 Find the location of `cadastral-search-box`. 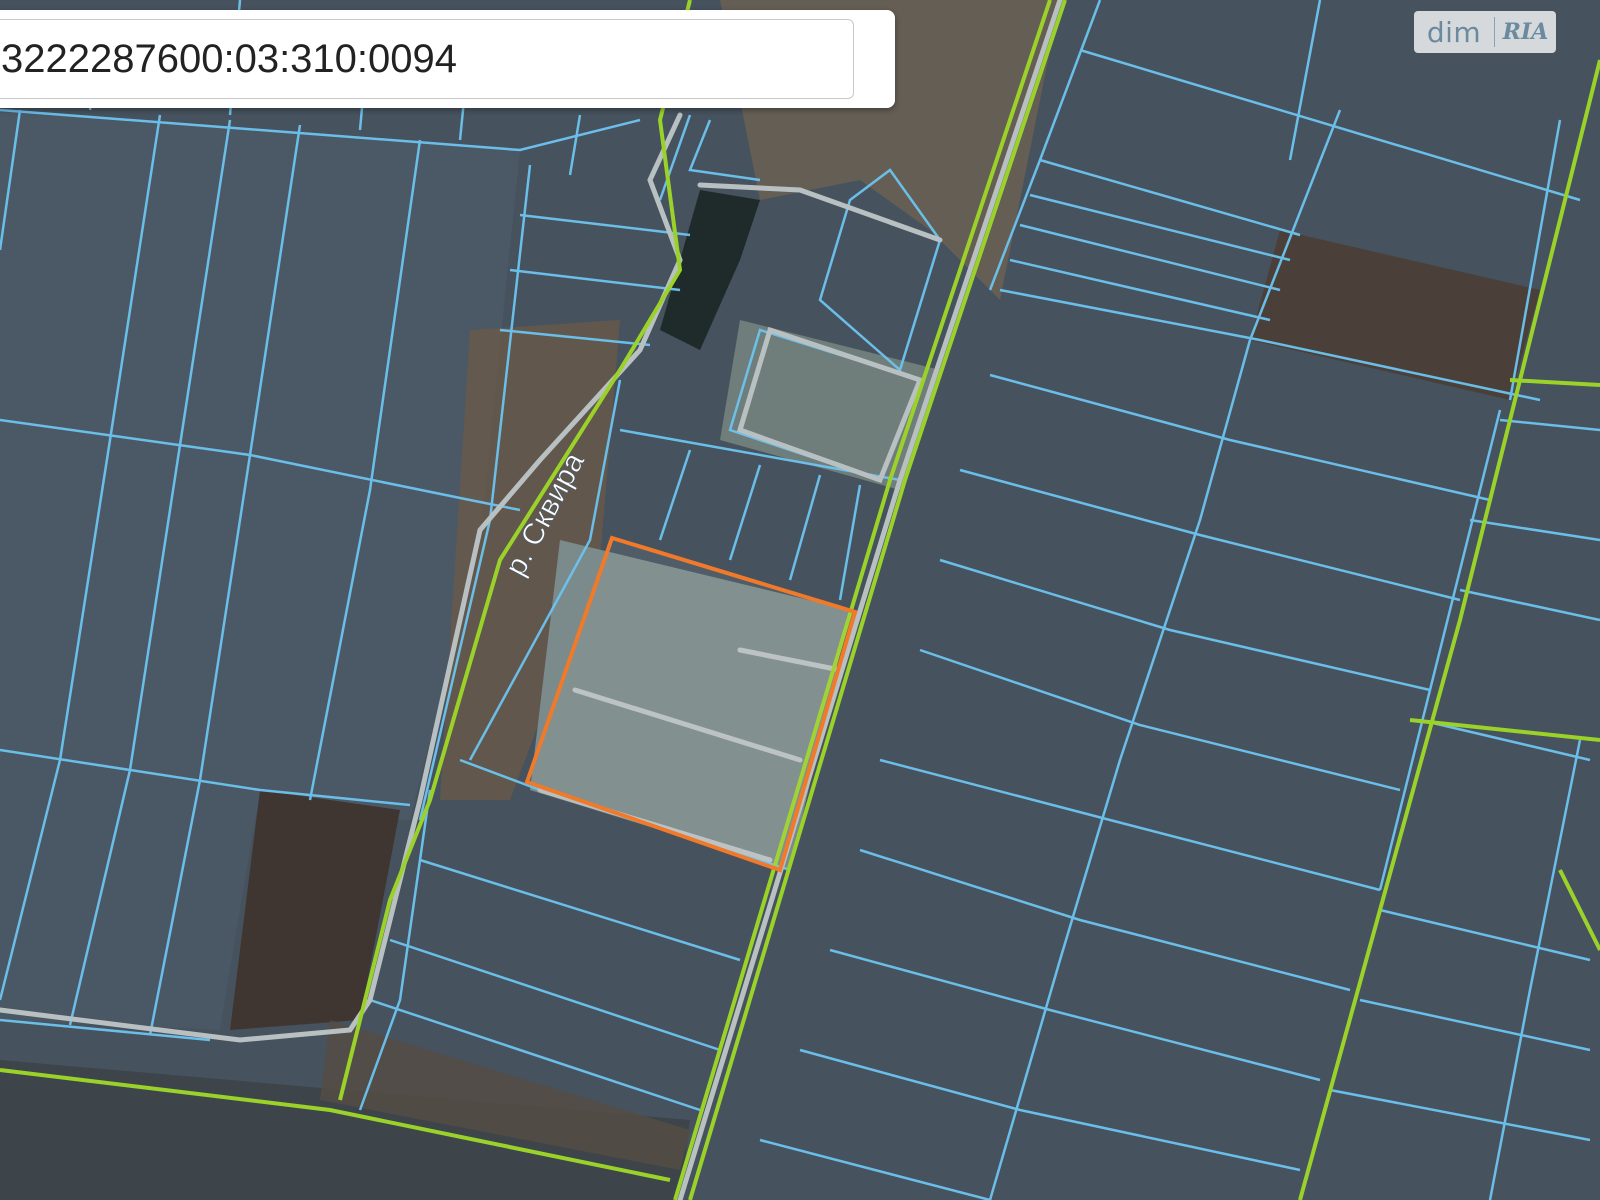

cadastral-search-box is located at coordinates (447, 59).